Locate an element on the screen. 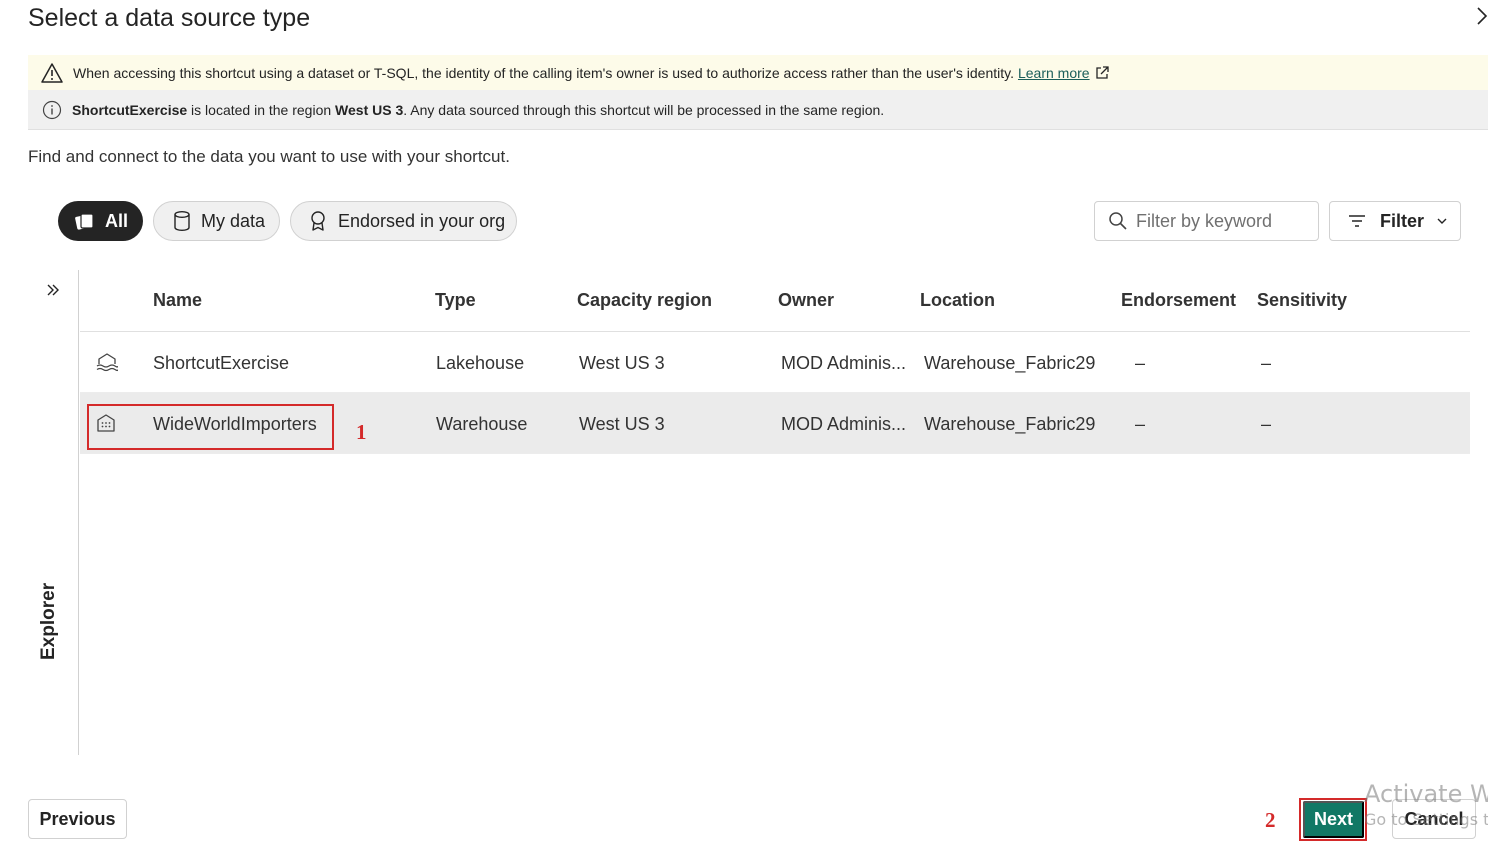 Image resolution: width=1488 pixels, height=851 pixels. pill-all-label: All is located at coordinates (117, 220).